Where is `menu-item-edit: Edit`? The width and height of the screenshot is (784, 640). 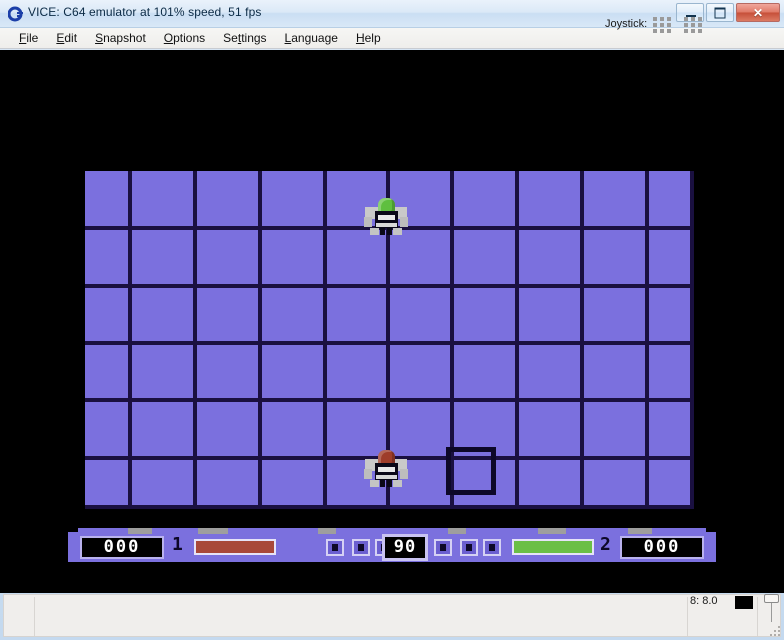 menu-item-edit: Edit is located at coordinates (66, 38).